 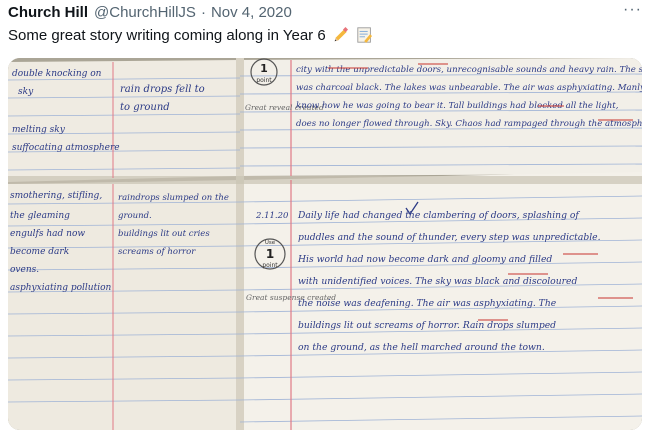 I want to click on top-left-word-2: sky, so click(x=26, y=92).